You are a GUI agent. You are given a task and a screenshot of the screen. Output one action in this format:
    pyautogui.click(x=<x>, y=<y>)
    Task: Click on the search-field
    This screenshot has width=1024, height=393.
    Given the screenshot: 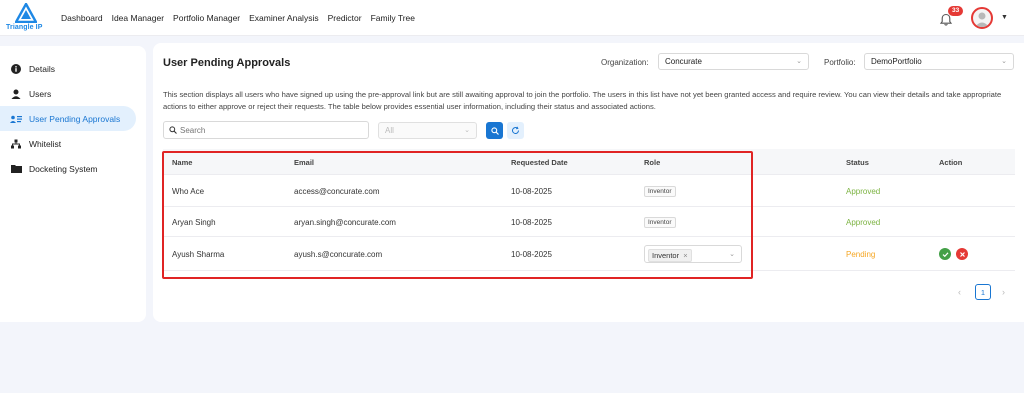 What is the action you would take?
    pyautogui.click(x=266, y=130)
    